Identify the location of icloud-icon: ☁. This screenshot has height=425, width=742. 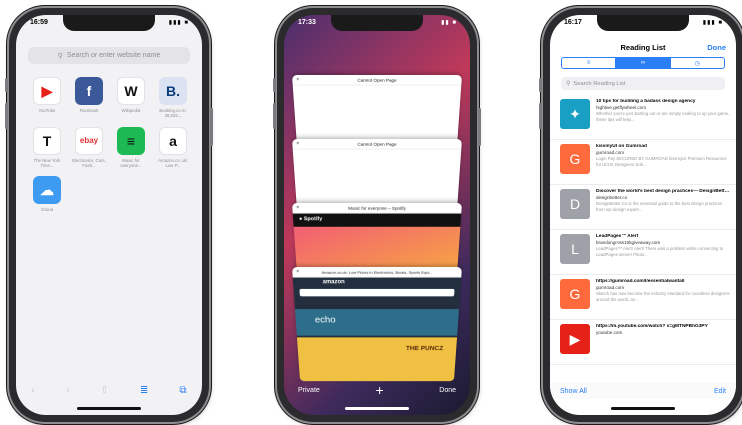
(47, 190).